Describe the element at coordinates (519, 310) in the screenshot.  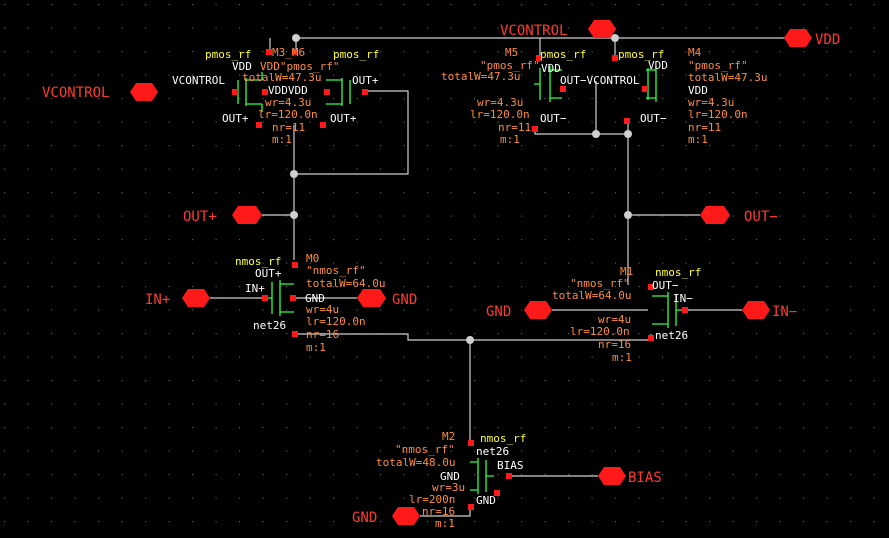
I see `pin-gnd-m1: GND` at that location.